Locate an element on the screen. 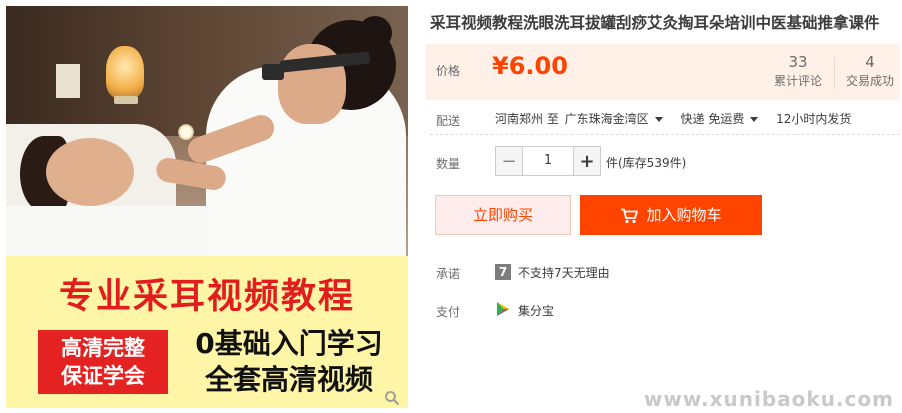  photo-therapist-bun is located at coordinates (375, 33).